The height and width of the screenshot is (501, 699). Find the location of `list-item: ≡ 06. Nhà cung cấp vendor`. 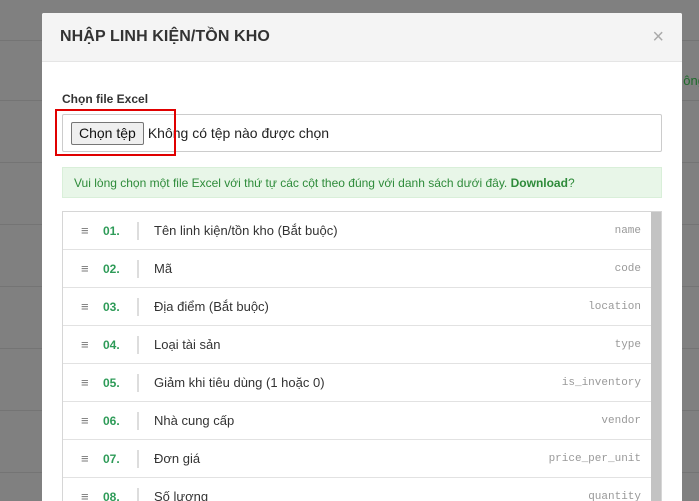

list-item: ≡ 06. Nhà cung cấp vendor is located at coordinates (362, 421).